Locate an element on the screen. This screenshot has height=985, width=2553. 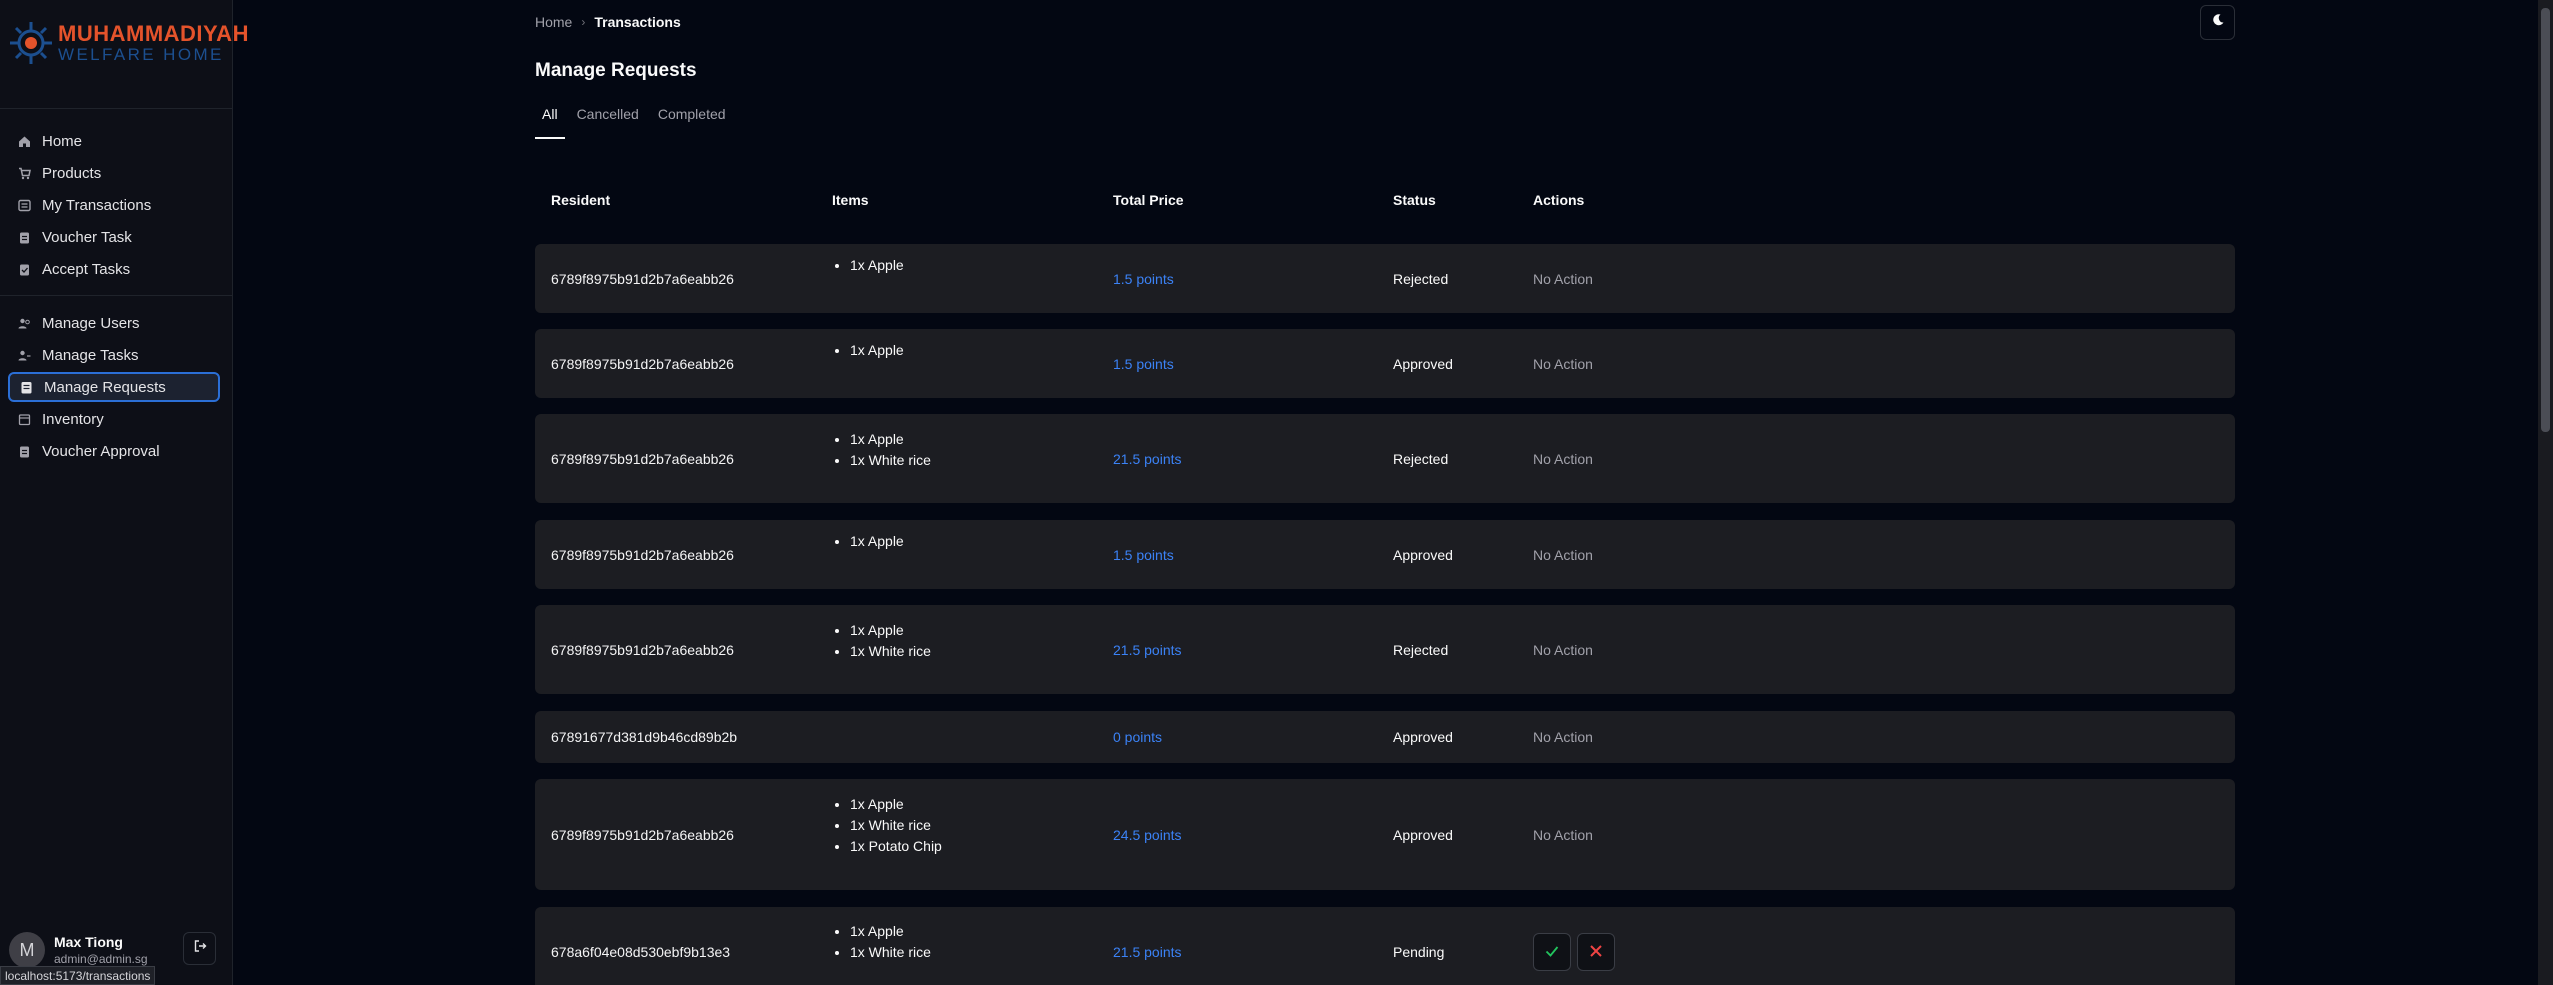
column-header-items: Items is located at coordinates (850, 200).